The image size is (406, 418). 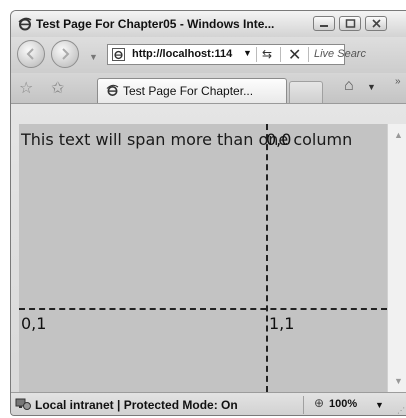 What do you see at coordinates (93, 57) in the screenshot?
I see `recent-pages-dropdown: ▼` at bounding box center [93, 57].